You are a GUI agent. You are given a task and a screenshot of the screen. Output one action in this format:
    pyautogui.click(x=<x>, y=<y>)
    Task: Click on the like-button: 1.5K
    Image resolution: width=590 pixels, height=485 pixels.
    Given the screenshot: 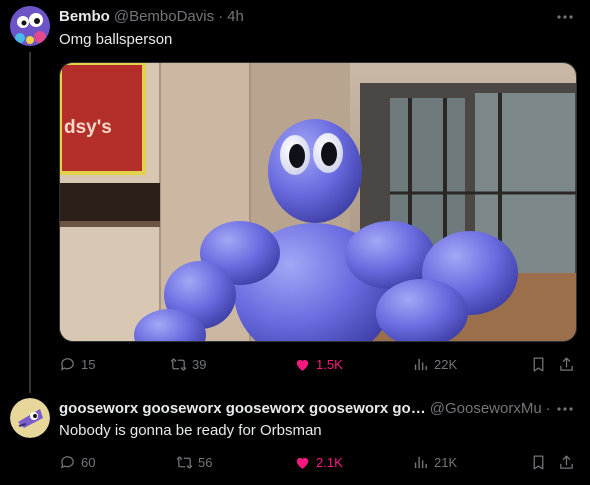 What is the action you would take?
    pyautogui.click(x=318, y=364)
    